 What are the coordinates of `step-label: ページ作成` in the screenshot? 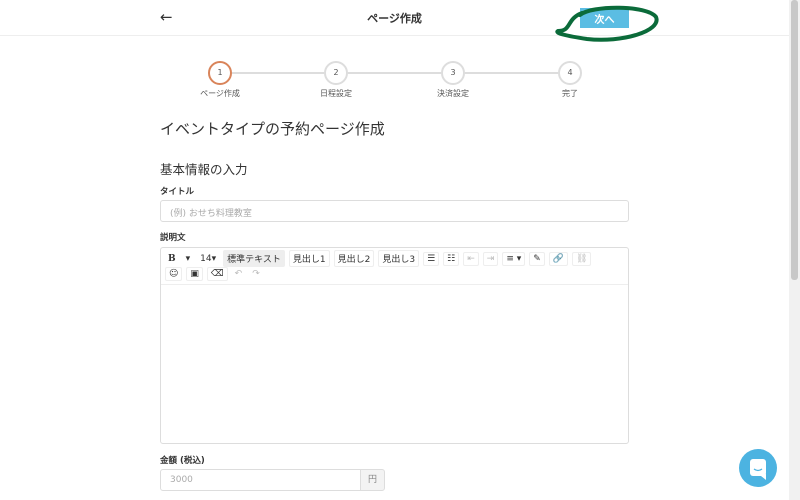 It's located at (220, 93).